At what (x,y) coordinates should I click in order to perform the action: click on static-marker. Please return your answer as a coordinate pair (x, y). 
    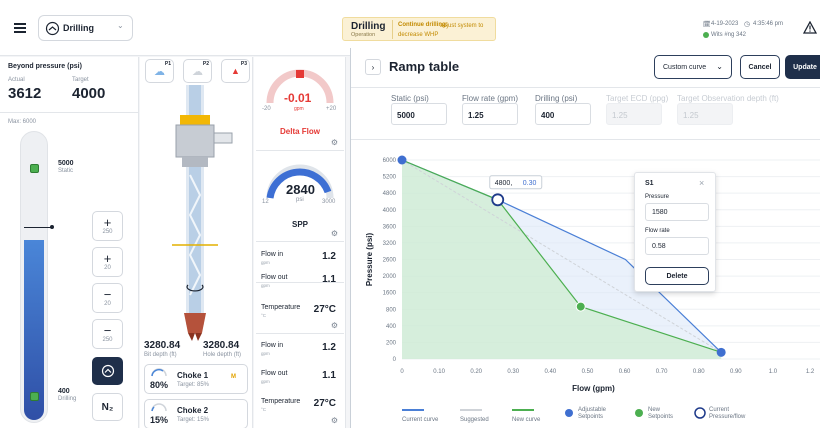
    Looking at the image, I should click on (34, 168).